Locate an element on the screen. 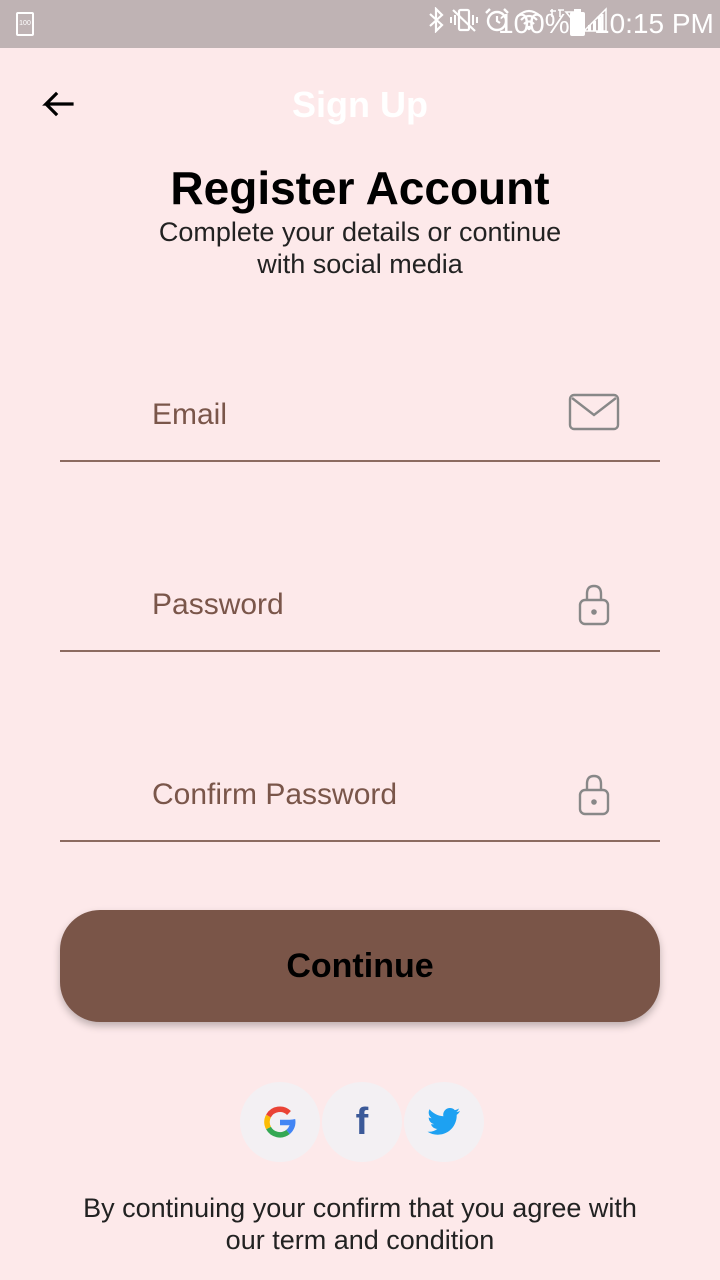 The image size is (720, 1280). battery-icon is located at coordinates (577, 22).